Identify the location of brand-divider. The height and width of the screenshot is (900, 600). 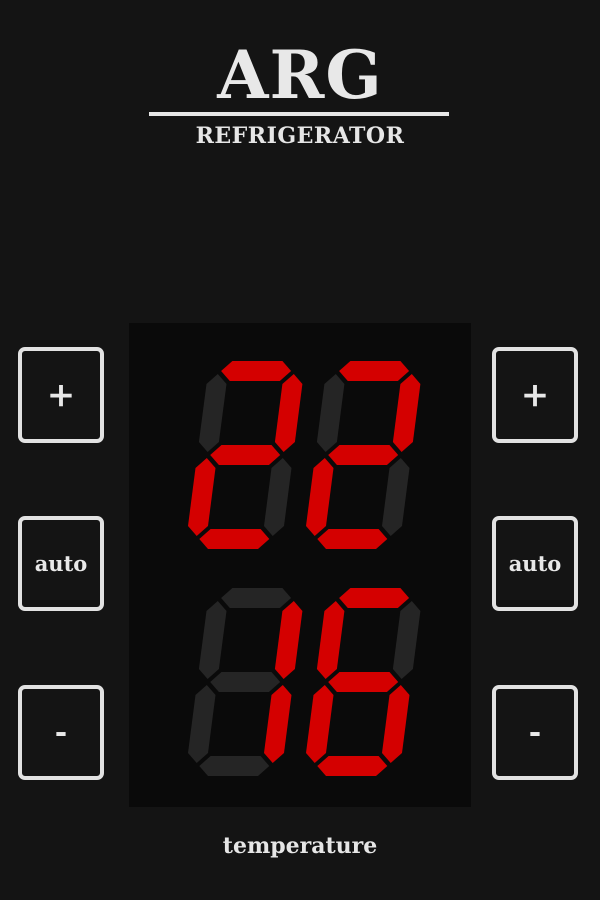
(299, 114).